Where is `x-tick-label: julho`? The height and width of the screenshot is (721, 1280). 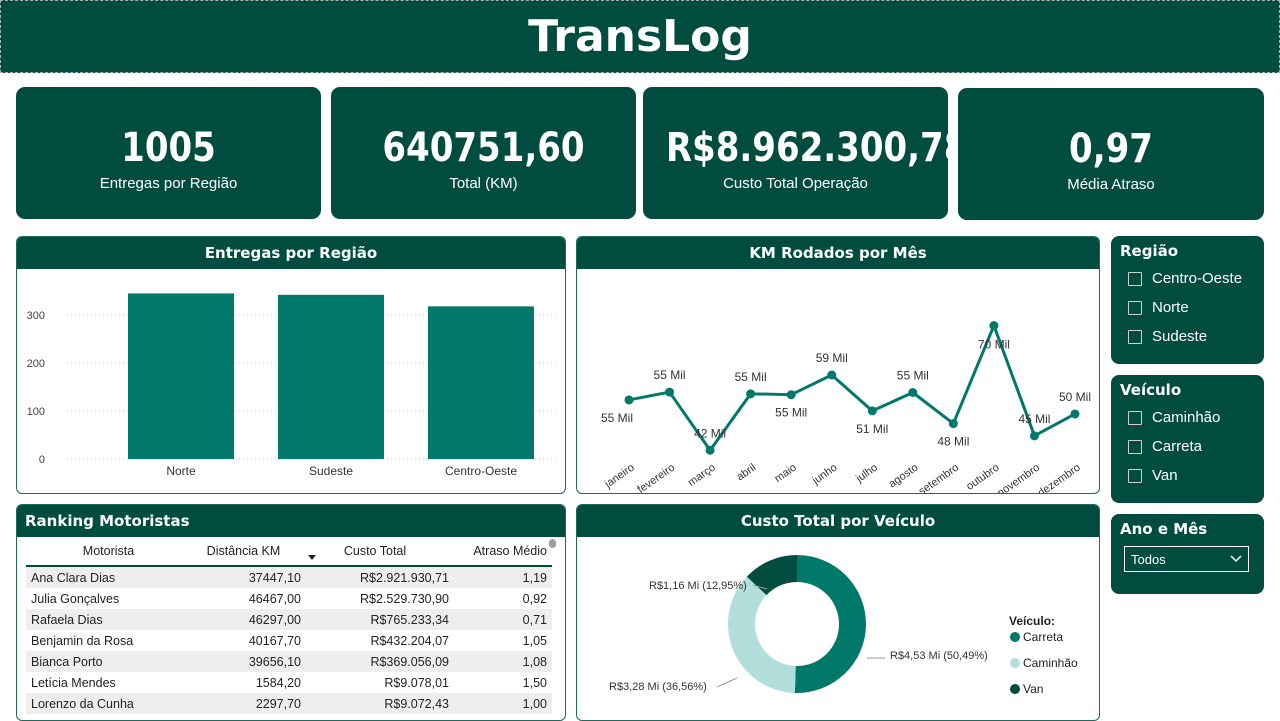
x-tick-label: julho is located at coordinates (866, 474).